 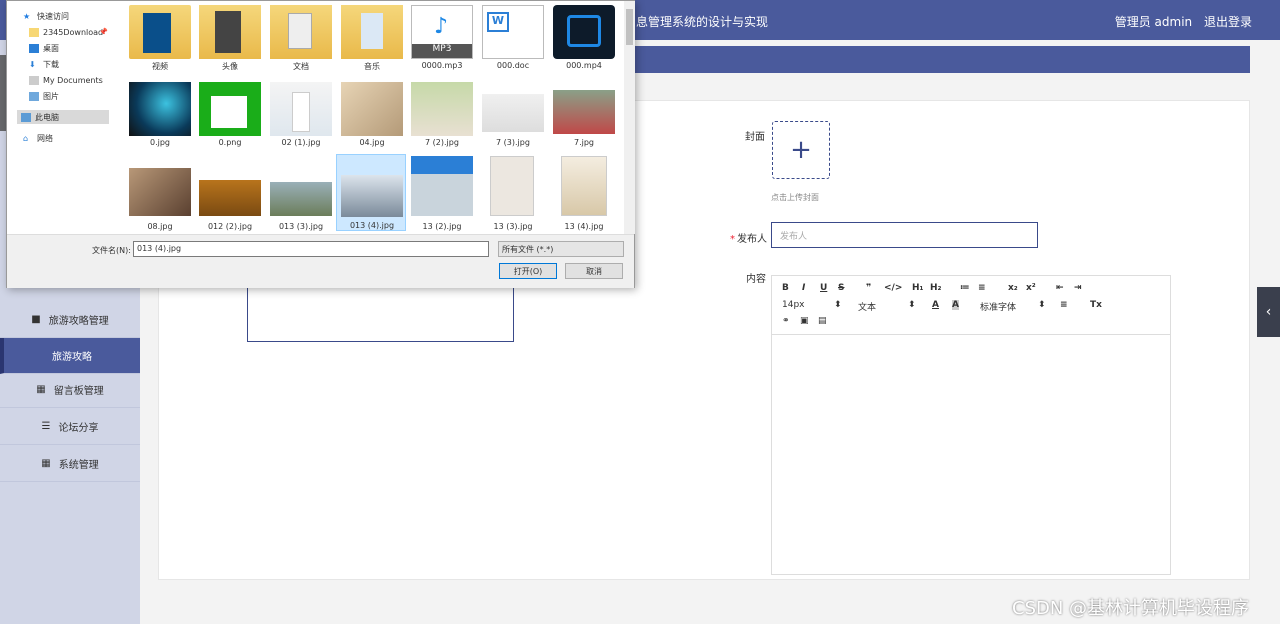 I want to click on filetype-select: 所有文件 (*.*), so click(x=561, y=249).